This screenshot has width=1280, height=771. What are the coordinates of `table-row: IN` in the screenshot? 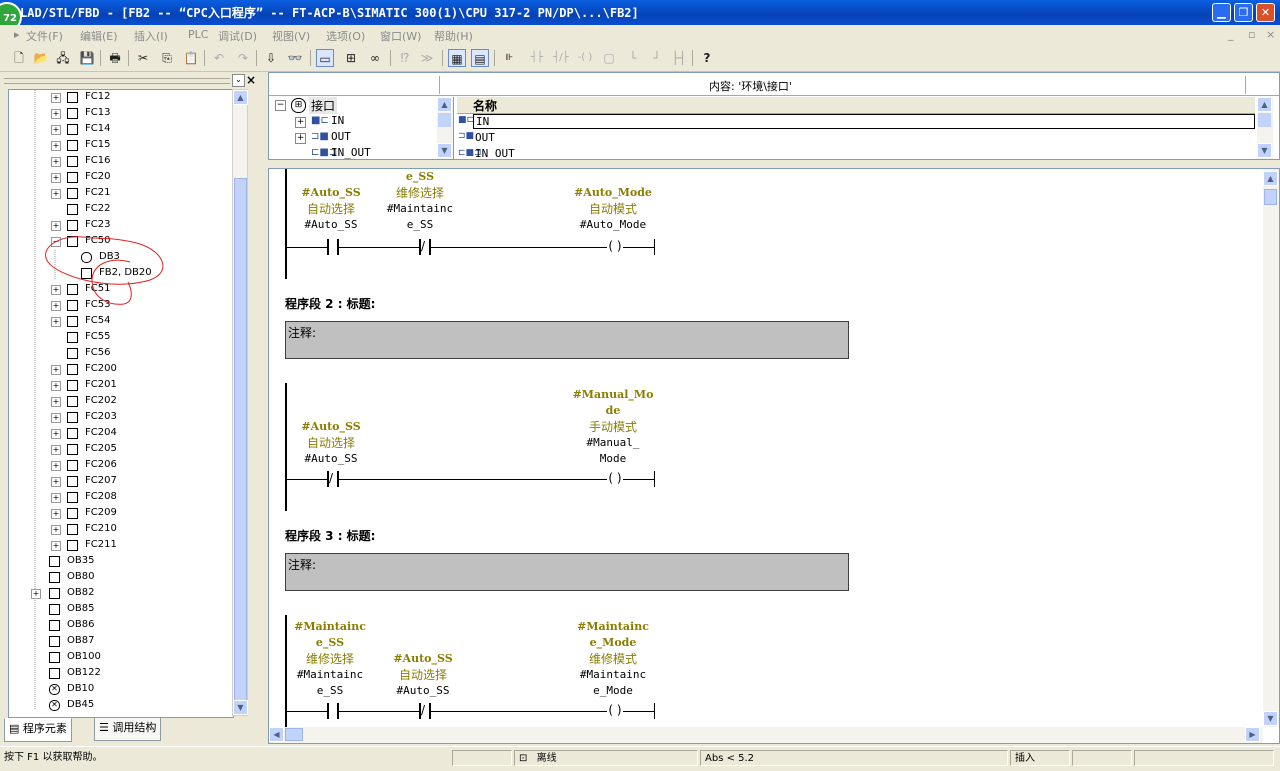 It's located at (864, 121).